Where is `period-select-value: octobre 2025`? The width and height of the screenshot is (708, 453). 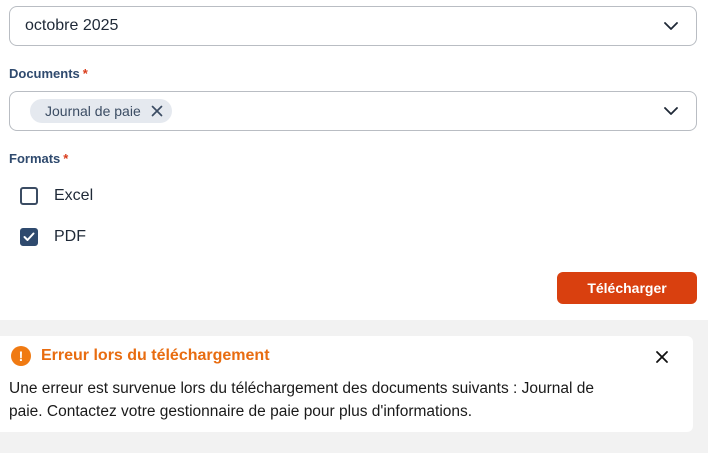 period-select-value: octobre 2025 is located at coordinates (72, 25).